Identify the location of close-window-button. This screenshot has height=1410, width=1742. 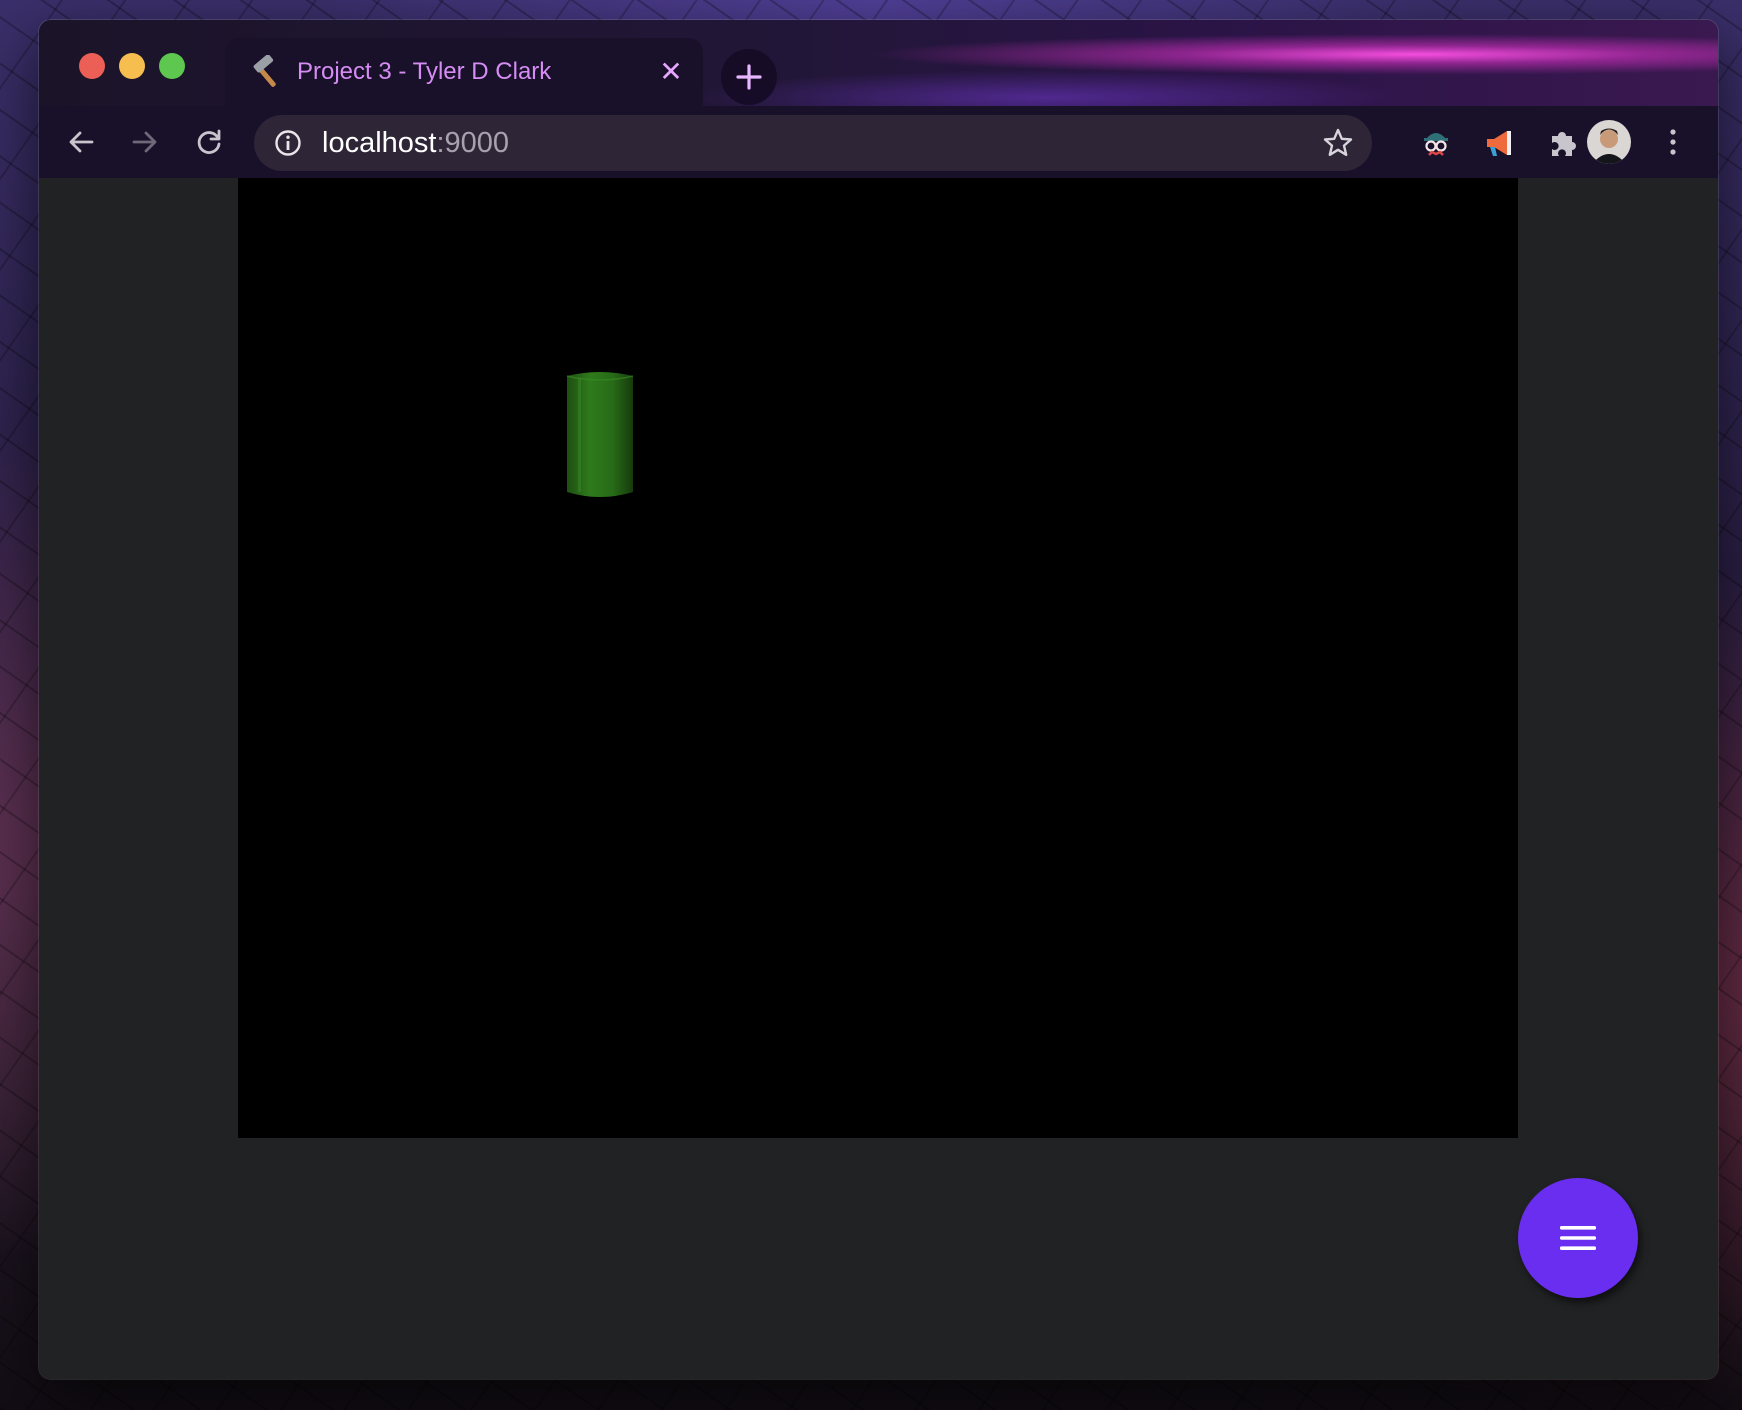
(92, 66).